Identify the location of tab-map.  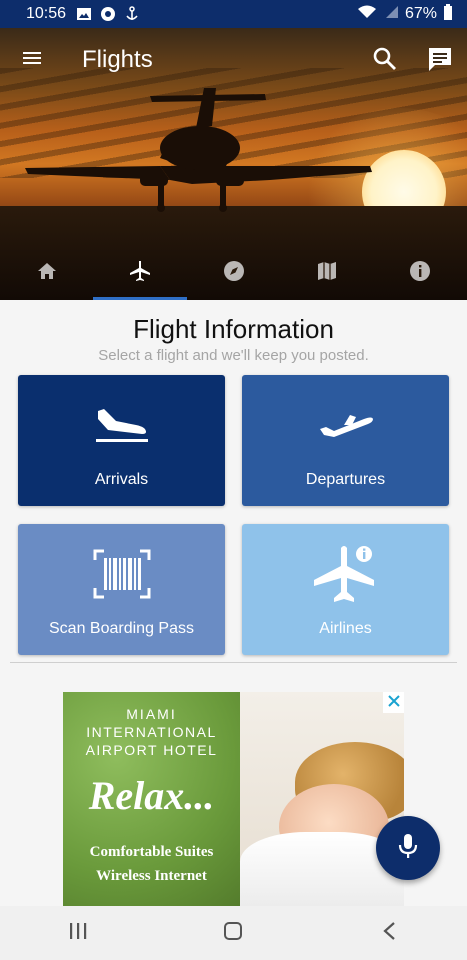
(326, 273).